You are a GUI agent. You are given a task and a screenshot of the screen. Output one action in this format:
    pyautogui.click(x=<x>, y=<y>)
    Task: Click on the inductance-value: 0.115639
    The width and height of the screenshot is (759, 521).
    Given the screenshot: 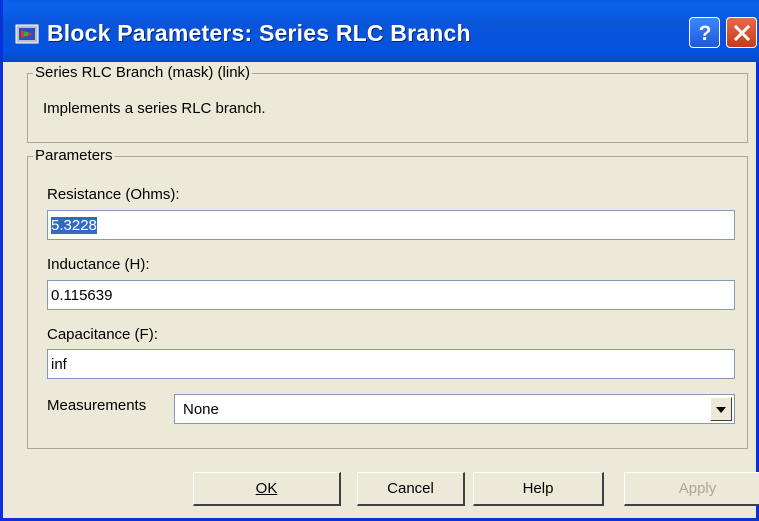 What is the action you would take?
    pyautogui.click(x=82, y=295)
    